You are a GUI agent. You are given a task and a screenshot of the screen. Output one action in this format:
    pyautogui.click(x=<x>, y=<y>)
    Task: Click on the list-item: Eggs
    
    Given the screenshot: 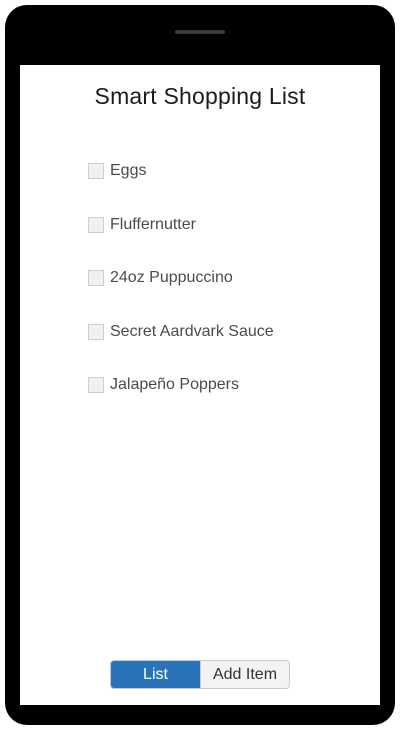 What is the action you would take?
    pyautogui.click(x=181, y=171)
    